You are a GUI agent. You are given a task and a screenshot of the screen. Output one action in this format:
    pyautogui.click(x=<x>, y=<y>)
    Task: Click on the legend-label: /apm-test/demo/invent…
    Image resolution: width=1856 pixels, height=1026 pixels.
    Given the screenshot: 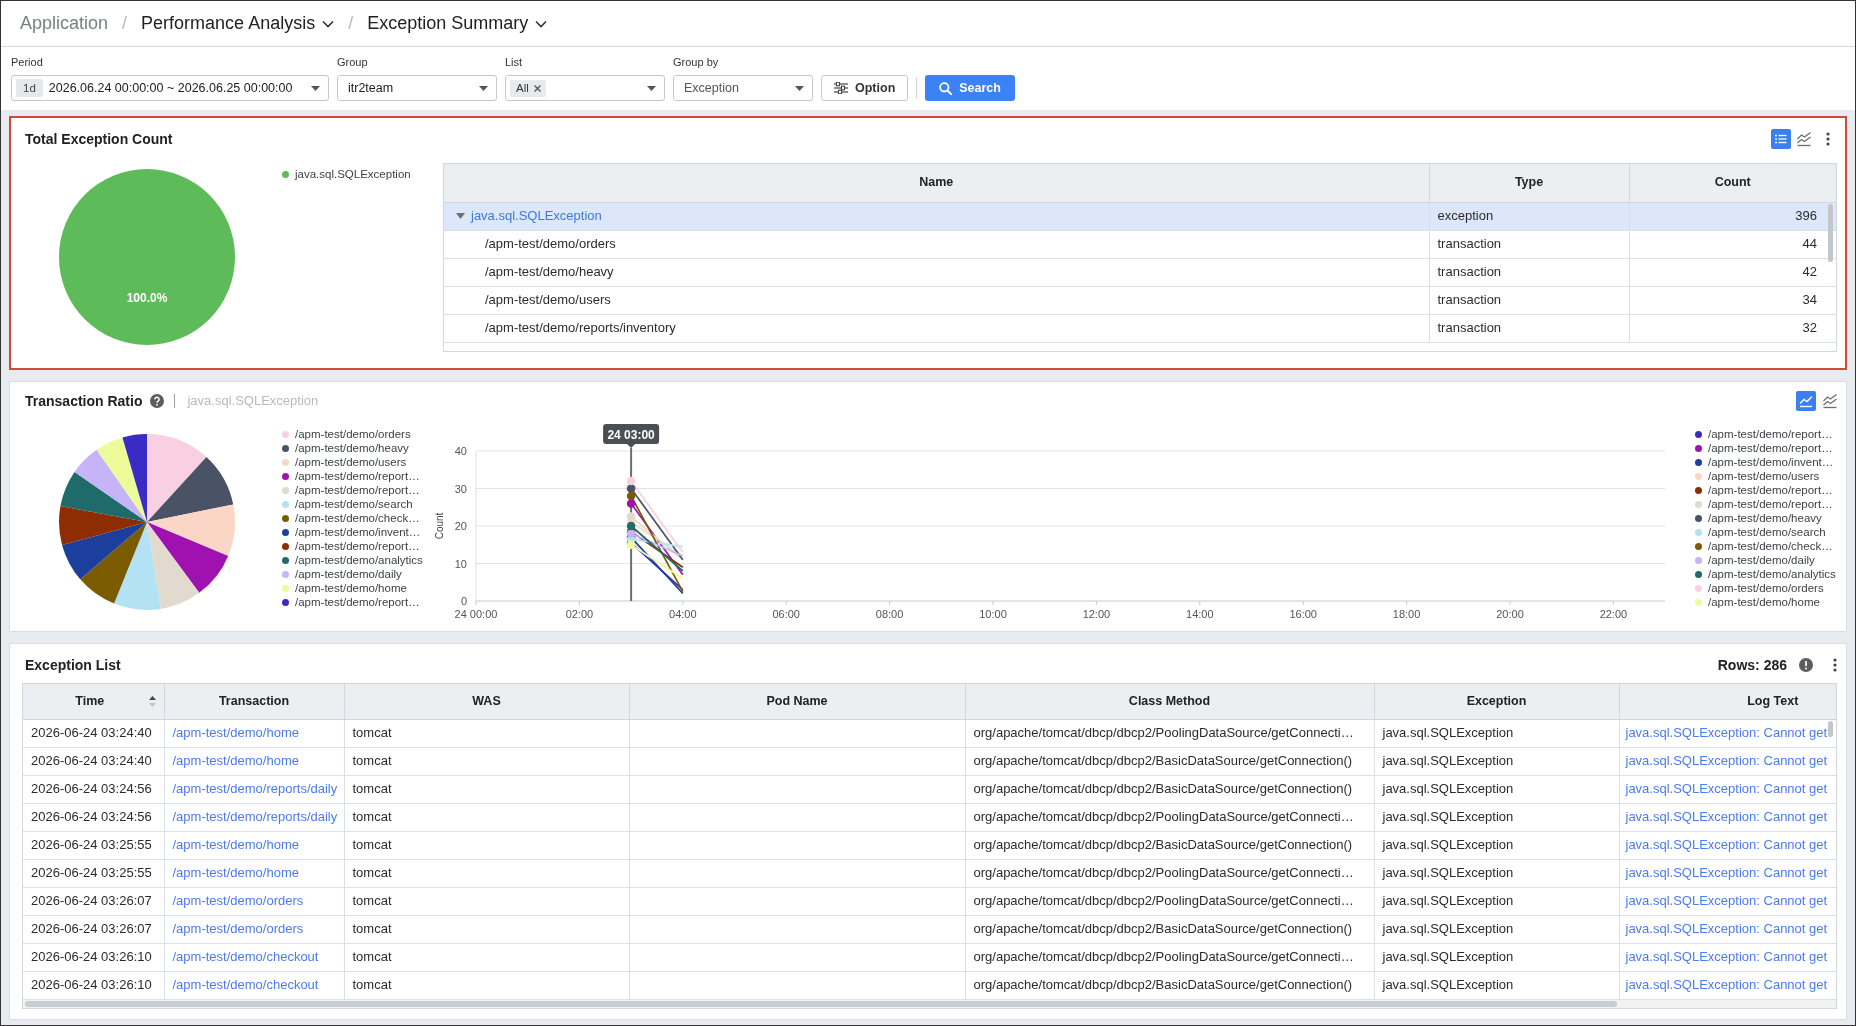 What is the action you would take?
    pyautogui.click(x=1771, y=462)
    